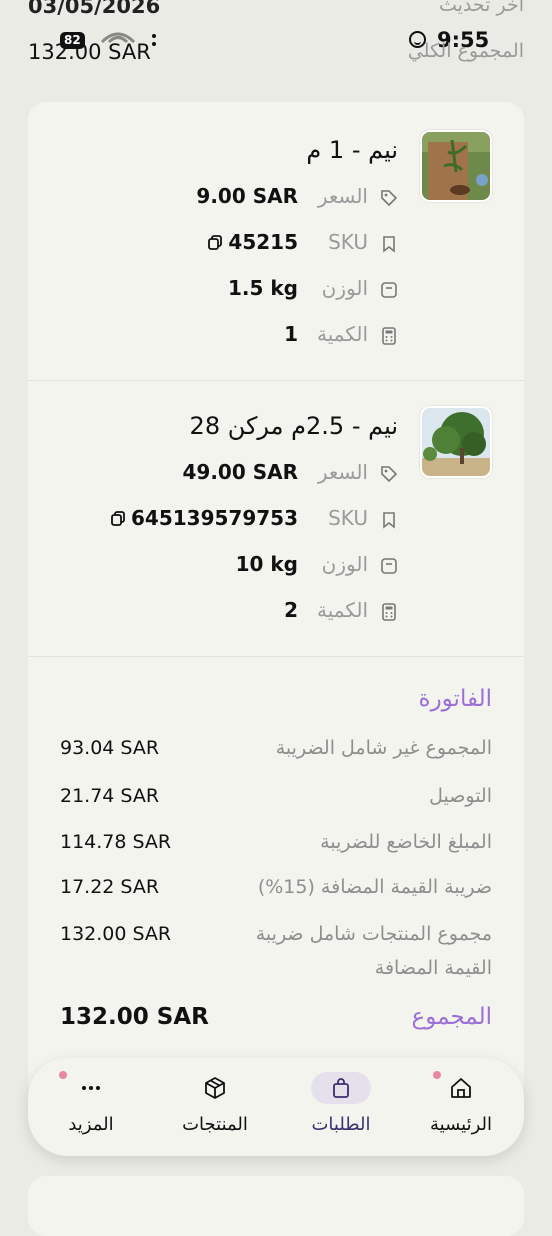 The height and width of the screenshot is (1236, 552). I want to click on wifi-icon, so click(118, 38).